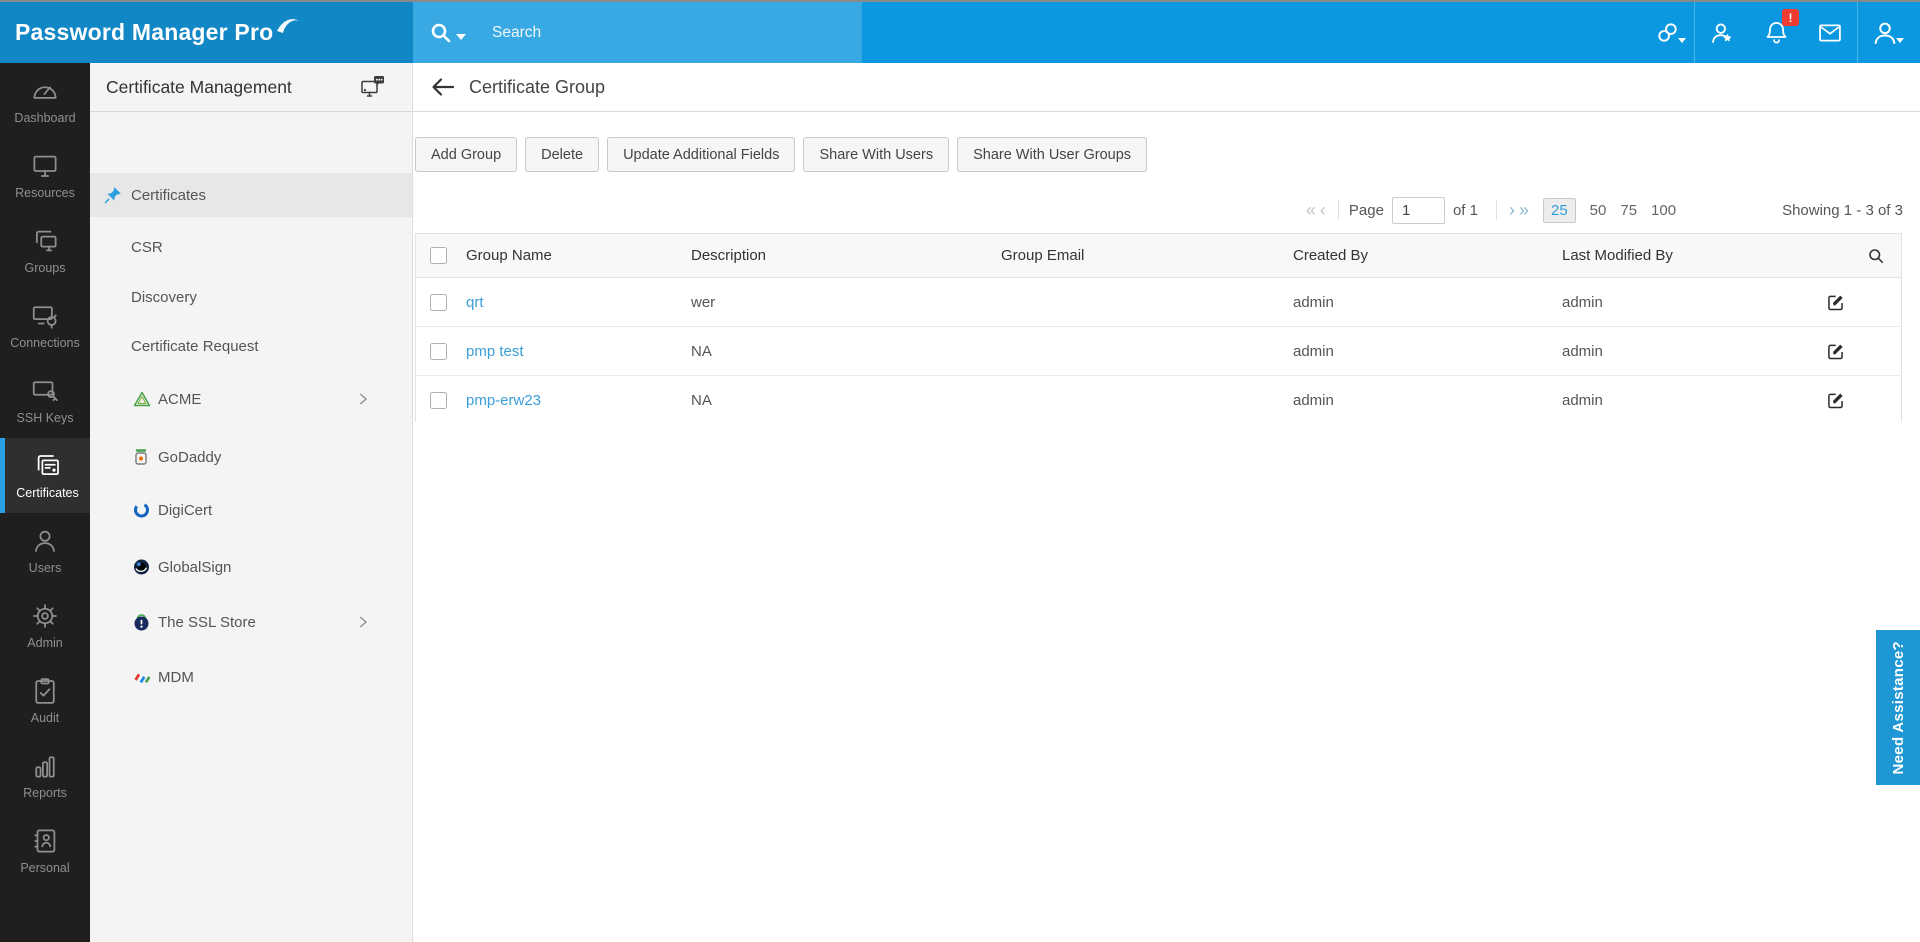 Image resolution: width=1920 pixels, height=942 pixels. What do you see at coordinates (1042, 255) in the screenshot?
I see `column-header-group-email: Group Email` at bounding box center [1042, 255].